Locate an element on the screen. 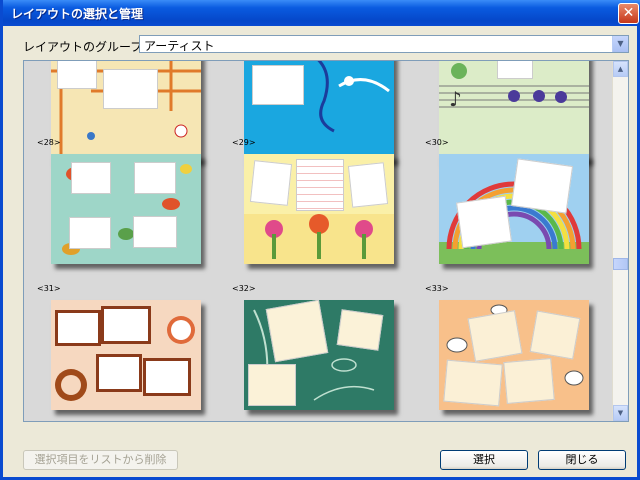  layout-thumbnail-27c: ♪ is located at coordinates (514, 111).